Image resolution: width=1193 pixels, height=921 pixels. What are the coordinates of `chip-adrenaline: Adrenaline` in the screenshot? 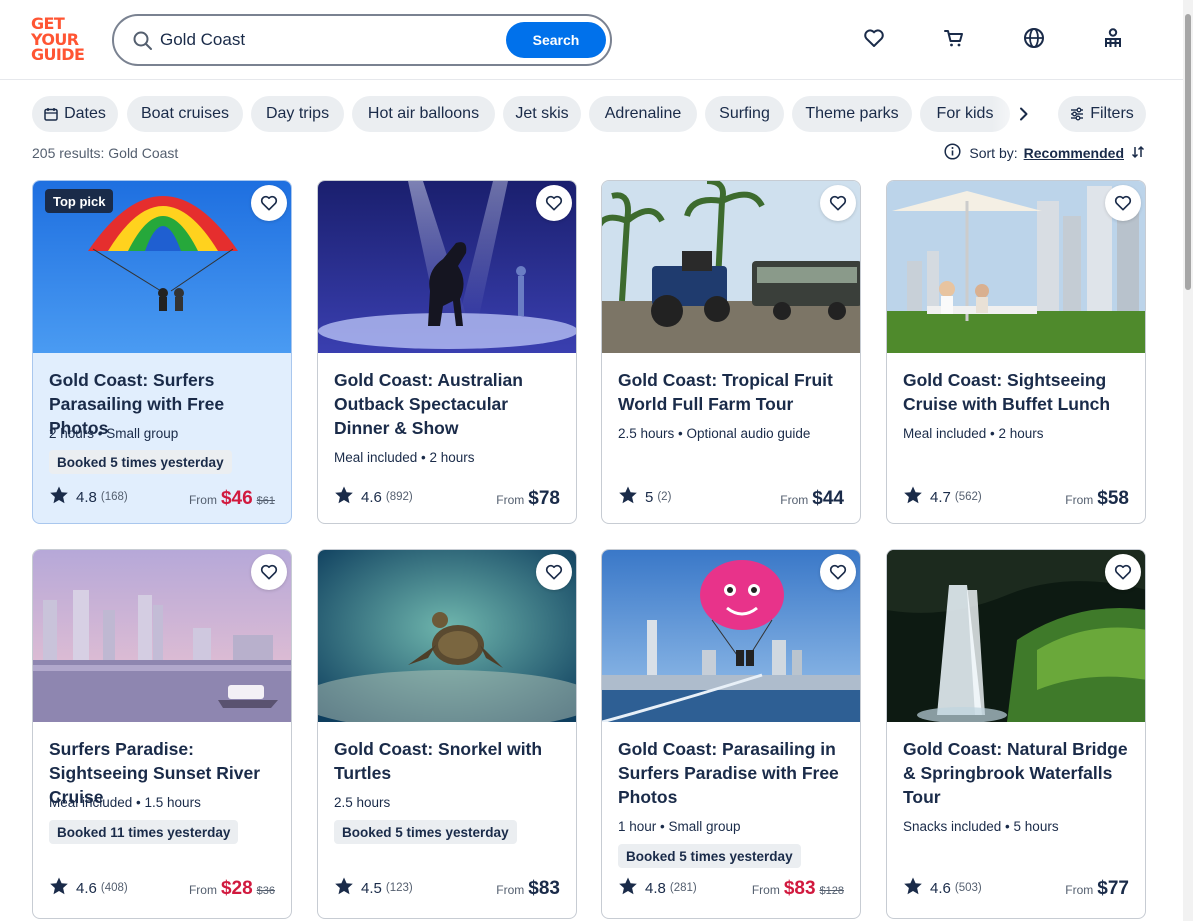 It's located at (643, 114).